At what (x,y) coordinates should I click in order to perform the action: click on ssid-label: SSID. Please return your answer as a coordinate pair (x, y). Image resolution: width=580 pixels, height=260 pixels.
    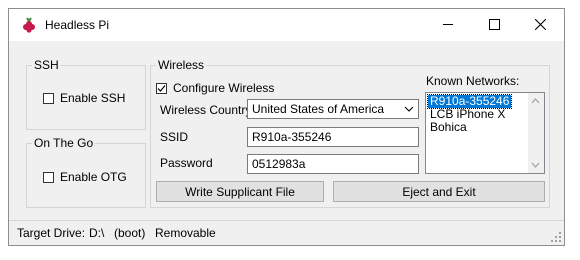
    Looking at the image, I should click on (174, 137).